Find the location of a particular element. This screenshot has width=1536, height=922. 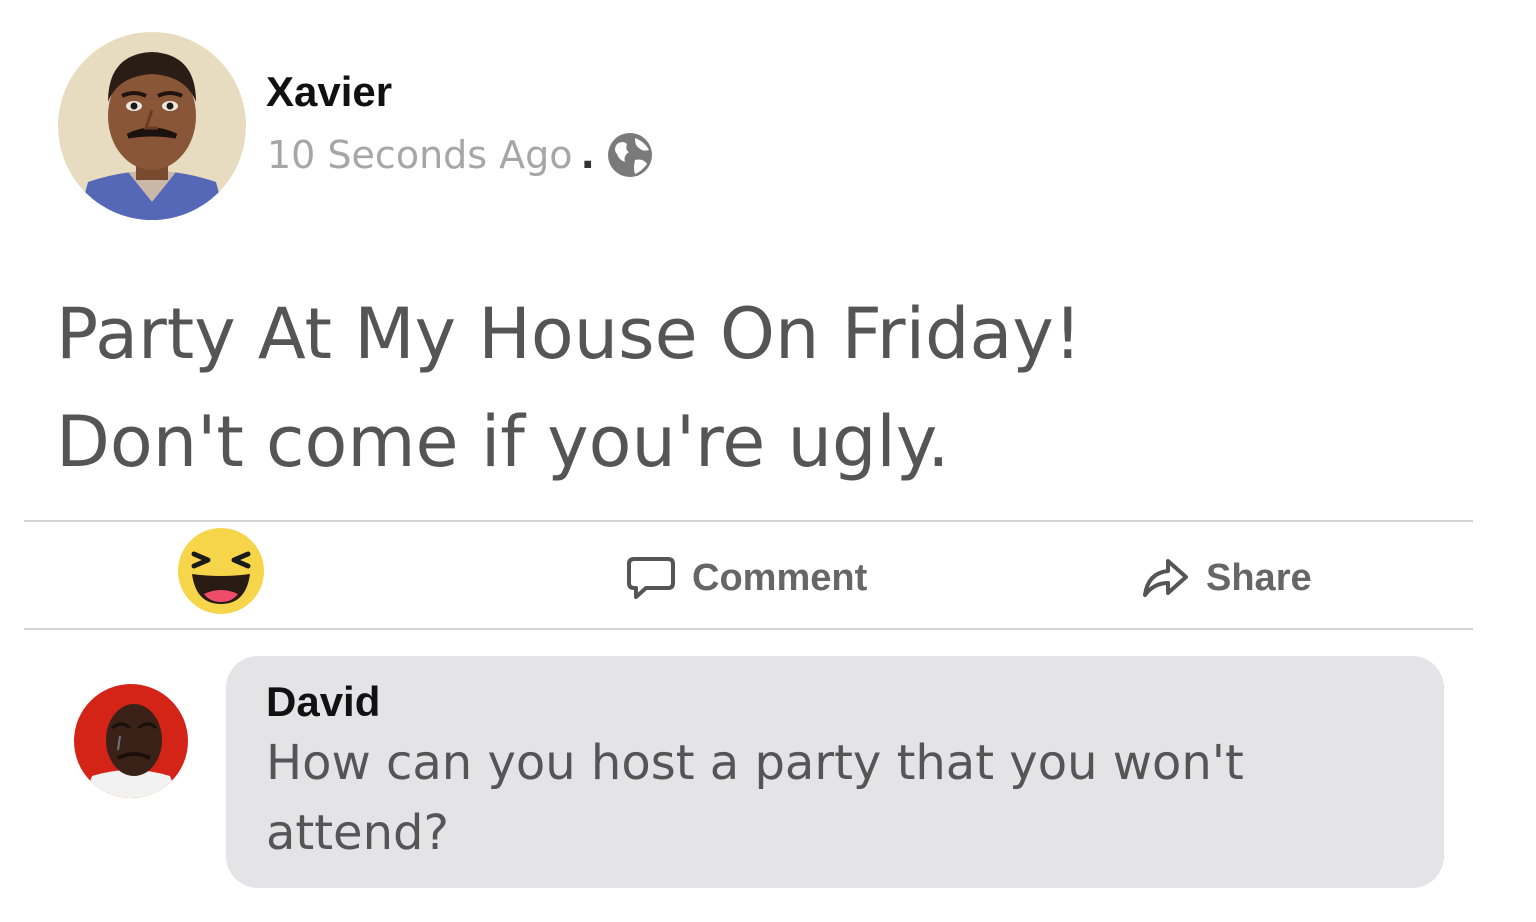

author-avatar is located at coordinates (152, 126).